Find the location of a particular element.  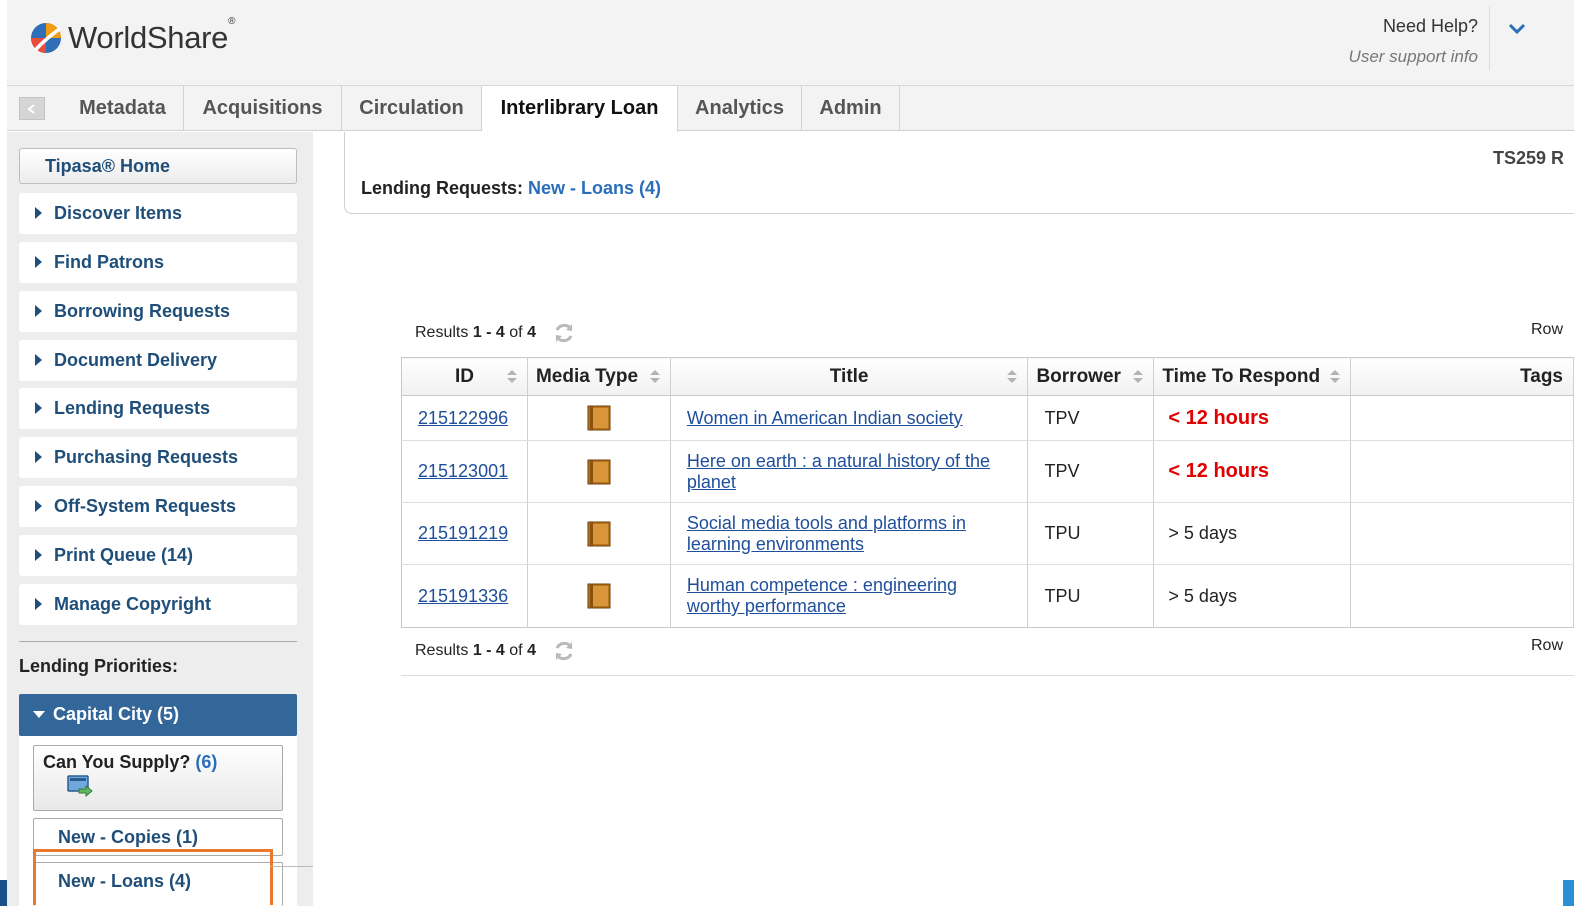

tab-admin: Admin is located at coordinates (851, 108).